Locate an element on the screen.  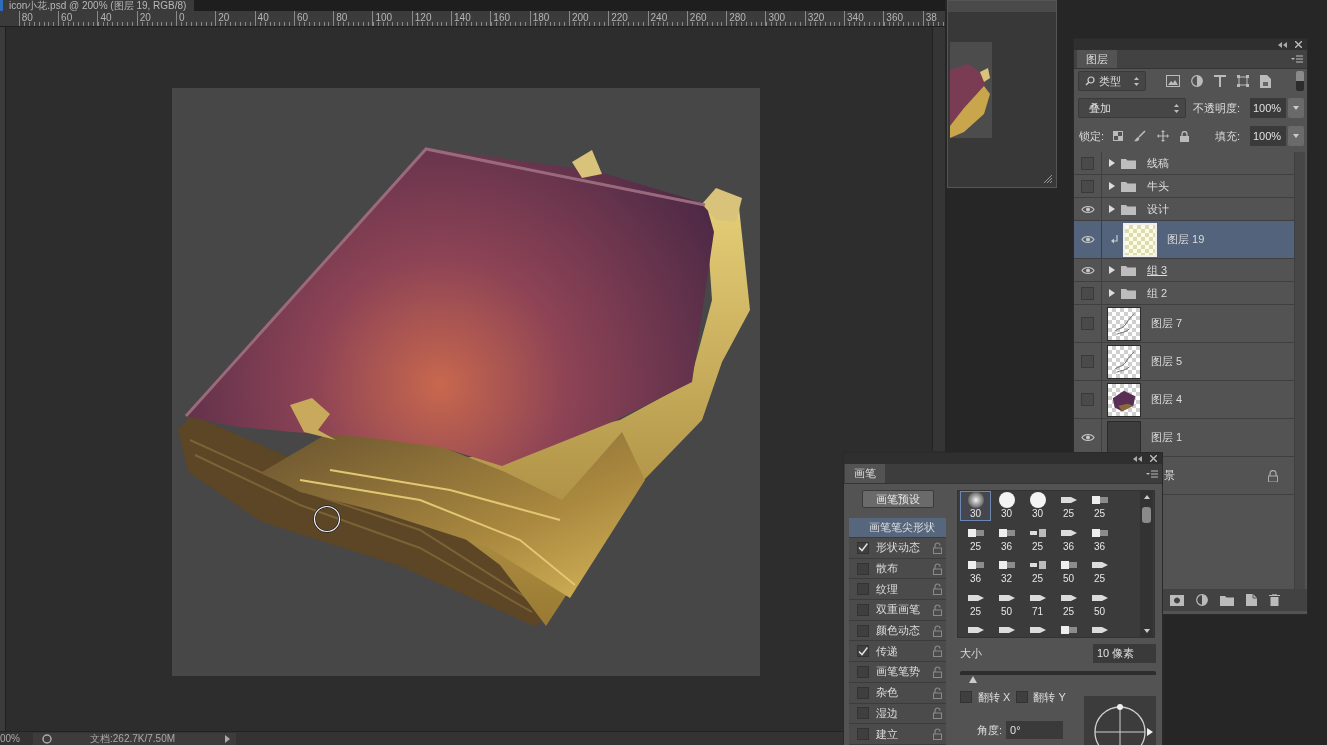
new-layer-icon is located at coordinates (1251, 600).